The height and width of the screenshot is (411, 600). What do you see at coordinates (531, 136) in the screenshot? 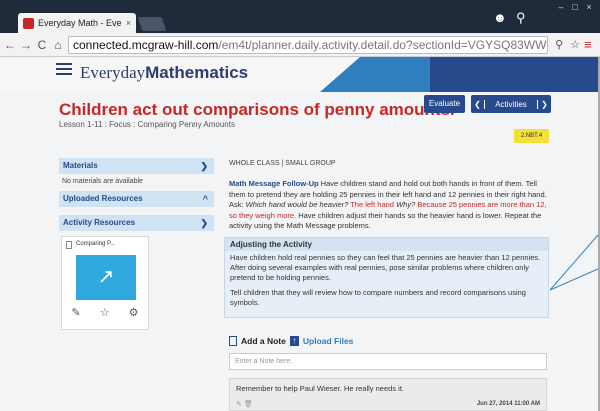
I see `standard-badge: 2.NBT.4` at bounding box center [531, 136].